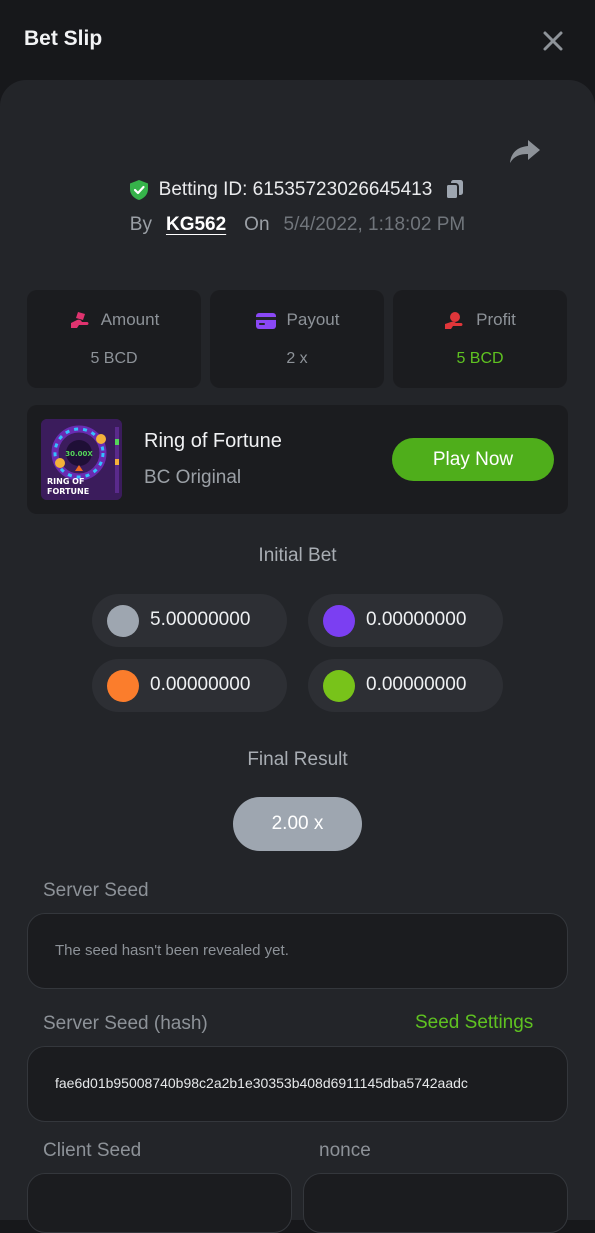 The height and width of the screenshot is (1233, 595). I want to click on final-result-value: 2.00 x, so click(297, 824).